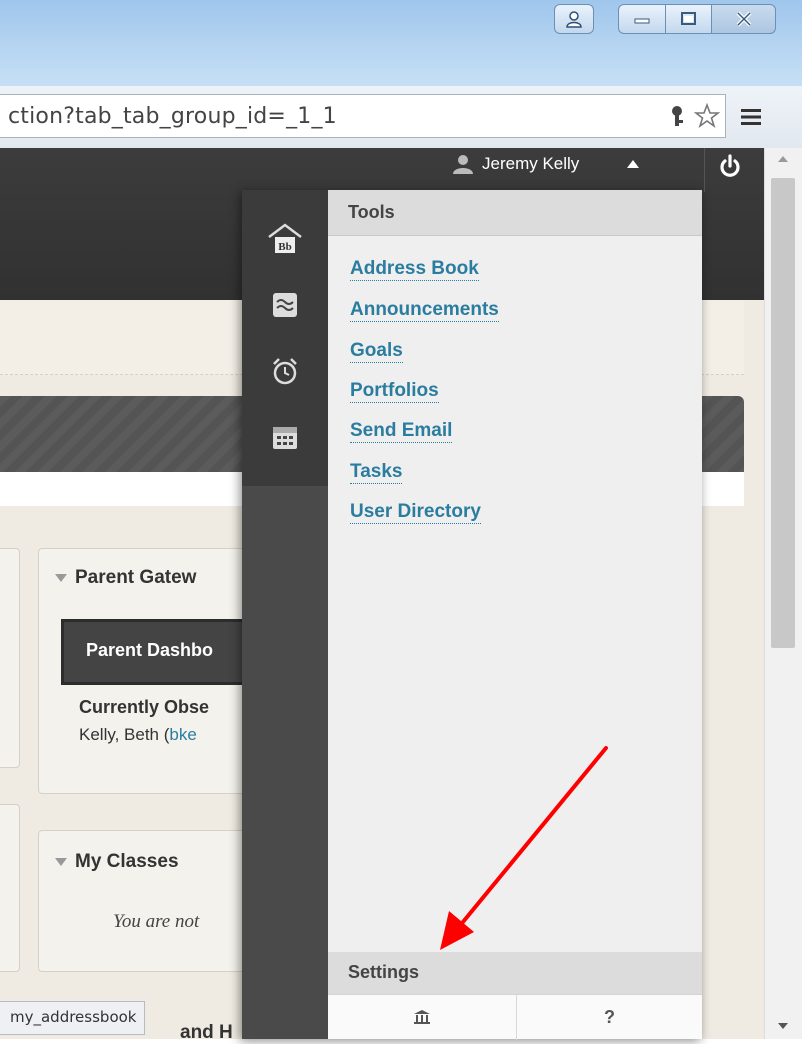 The width and height of the screenshot is (802, 1044). I want to click on scroll-up-arrow-icon, so click(783, 159).